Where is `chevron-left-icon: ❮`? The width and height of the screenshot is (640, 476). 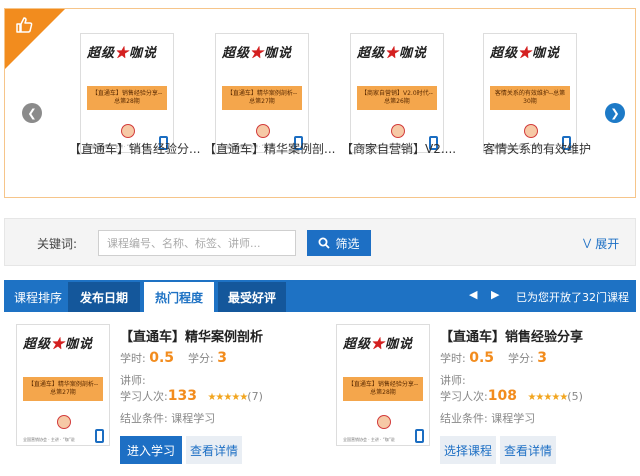
chevron-left-icon: ❮ is located at coordinates (32, 113).